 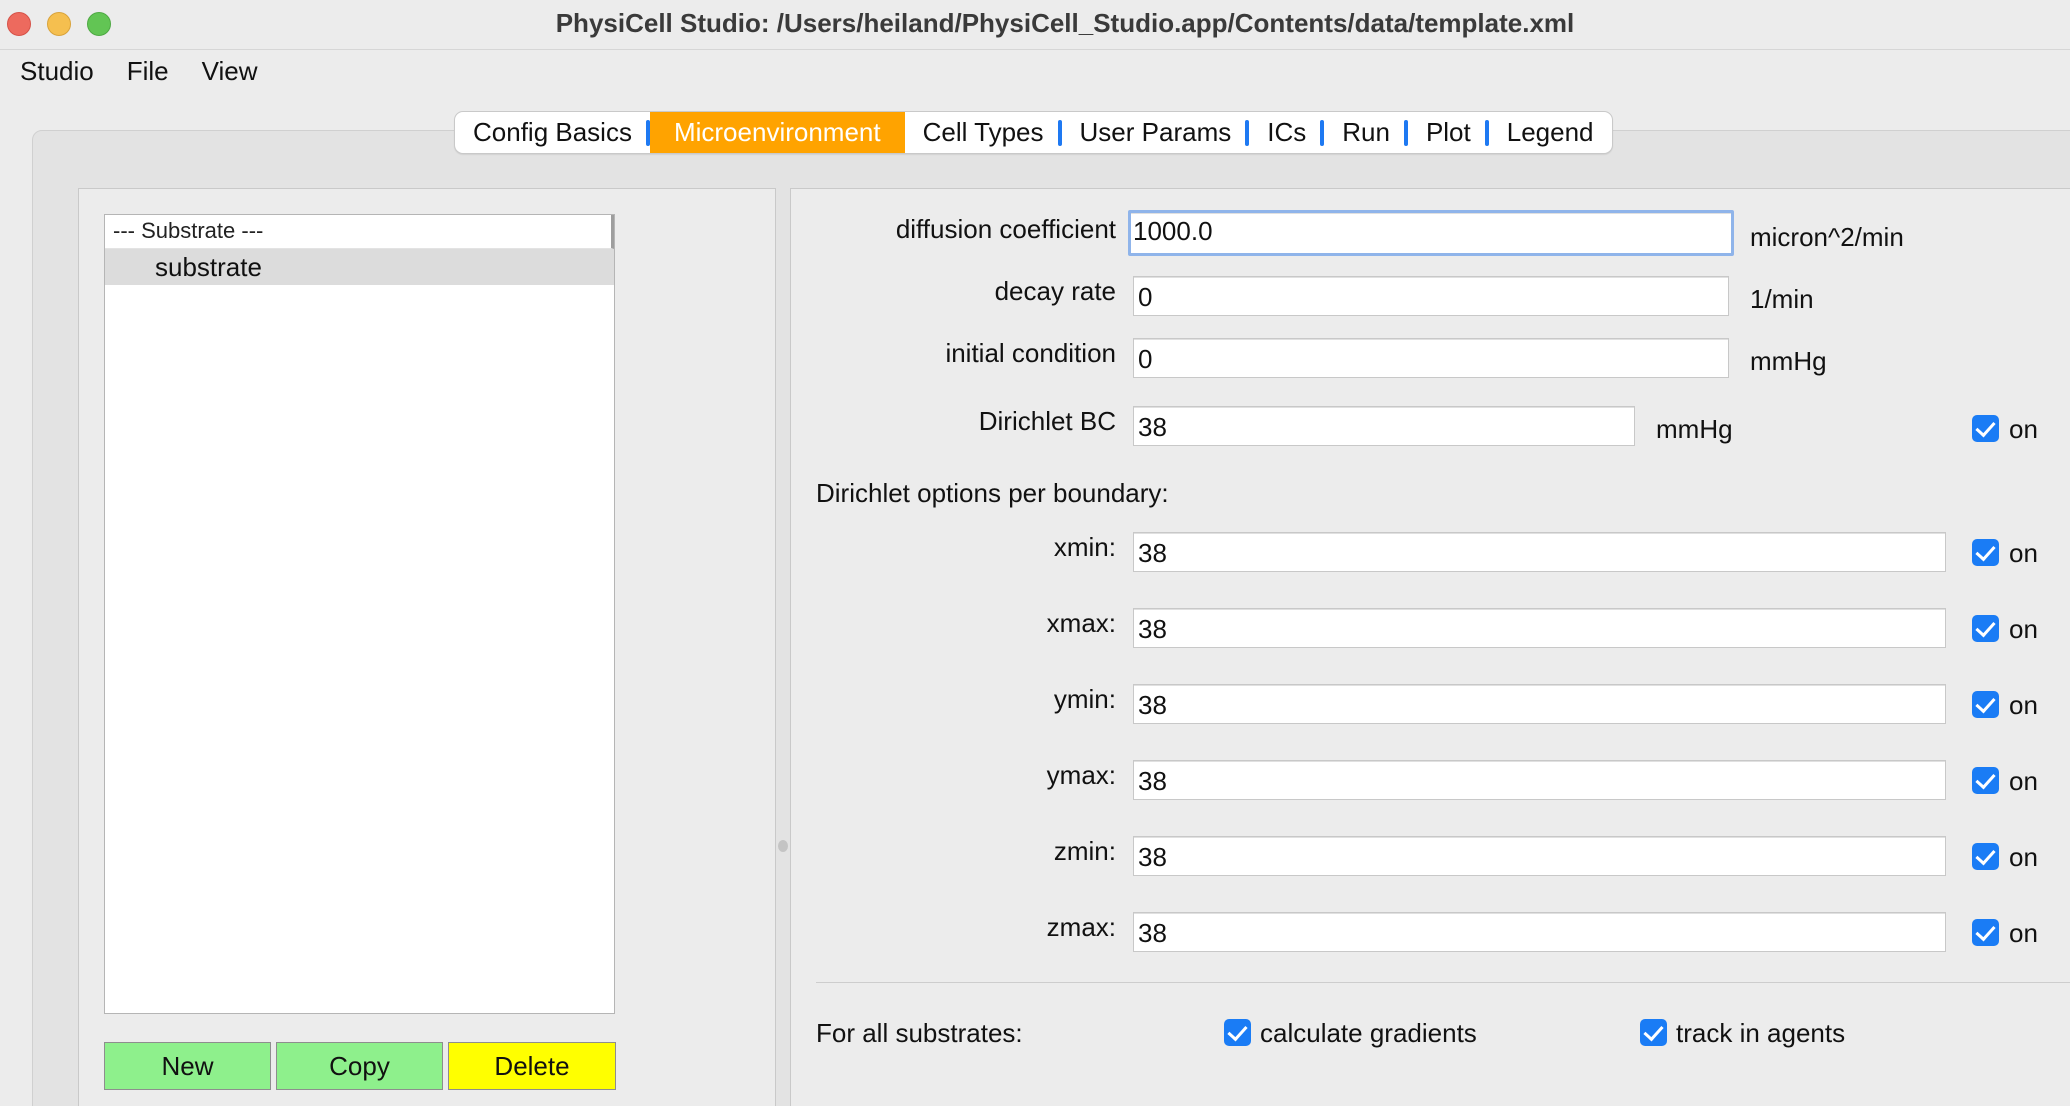 I want to click on menu-studio: Studio, so click(x=53, y=75).